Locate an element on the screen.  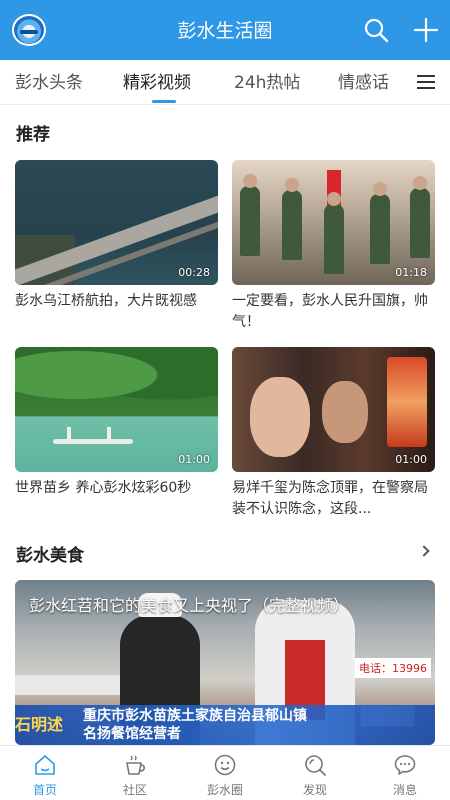
tab-headlines: 彭水头条 is located at coordinates (49, 80).